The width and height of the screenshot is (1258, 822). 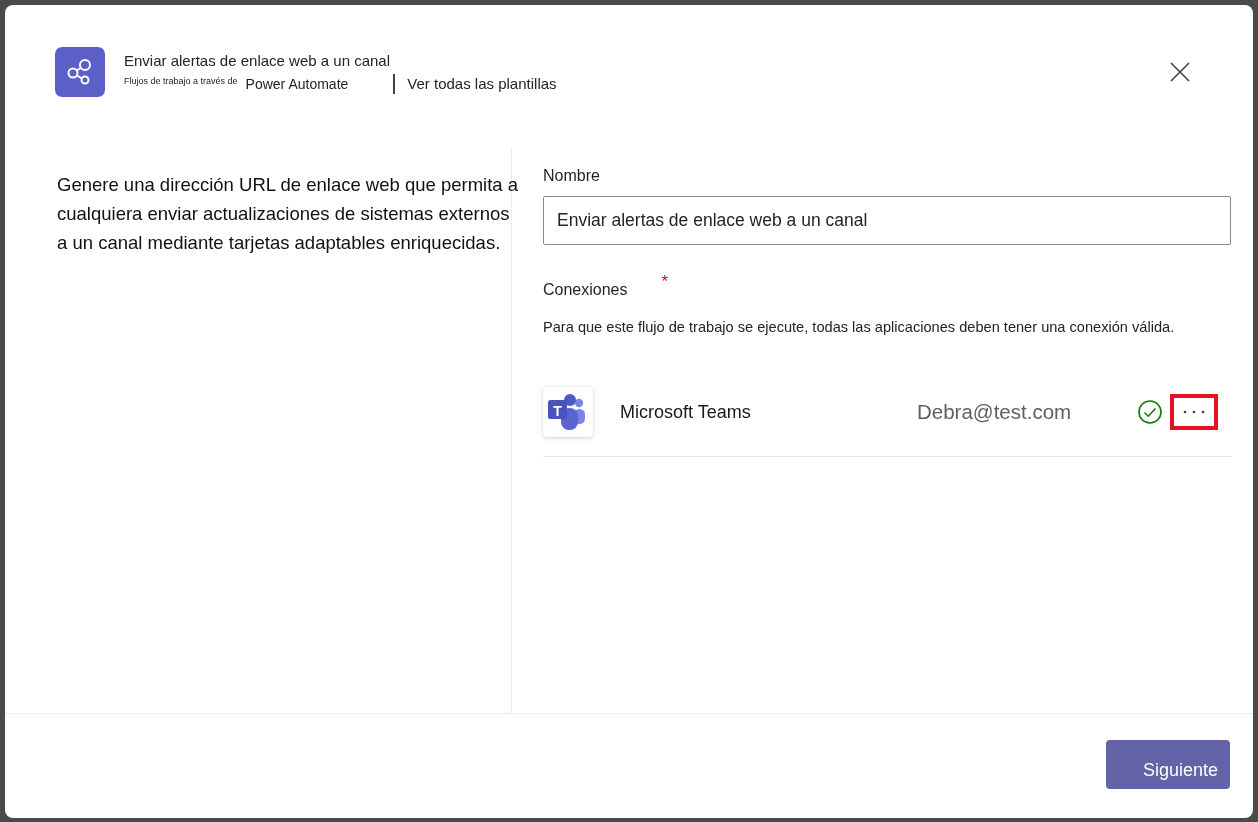 What do you see at coordinates (686, 412) in the screenshot?
I see `app-name: Microsoft Teams` at bounding box center [686, 412].